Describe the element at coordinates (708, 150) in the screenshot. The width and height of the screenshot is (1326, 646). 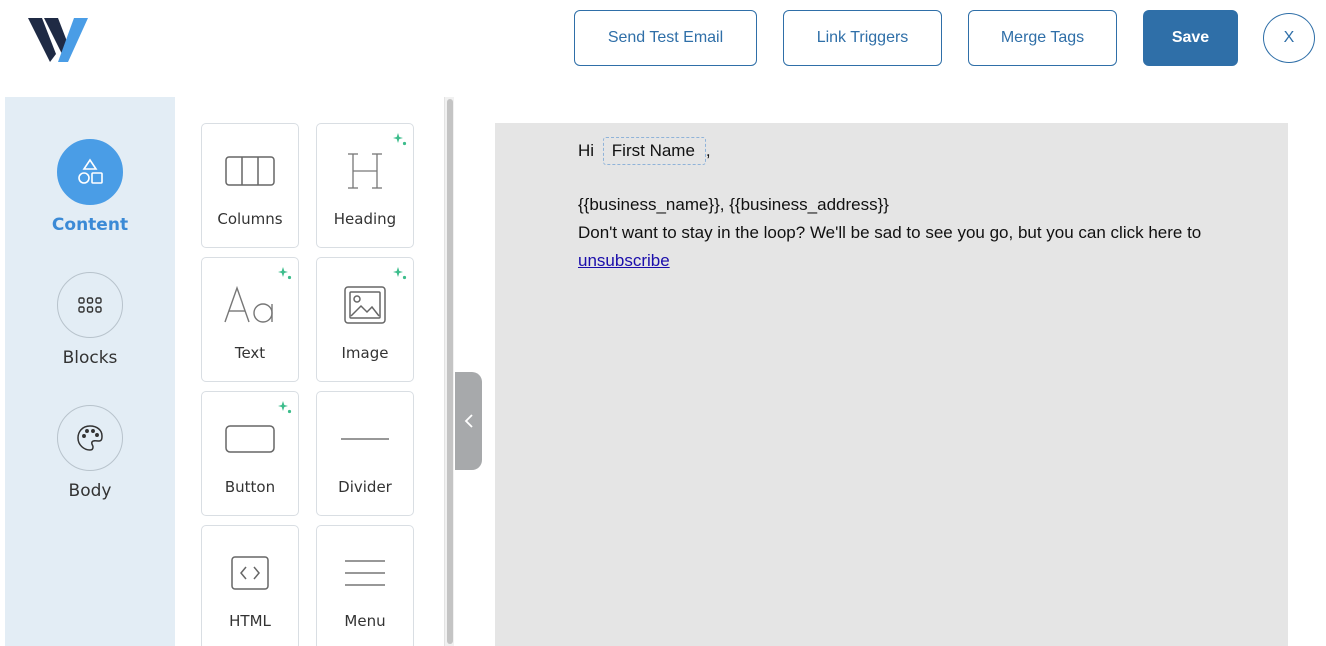
I see `greeting-comma: ,` at that location.